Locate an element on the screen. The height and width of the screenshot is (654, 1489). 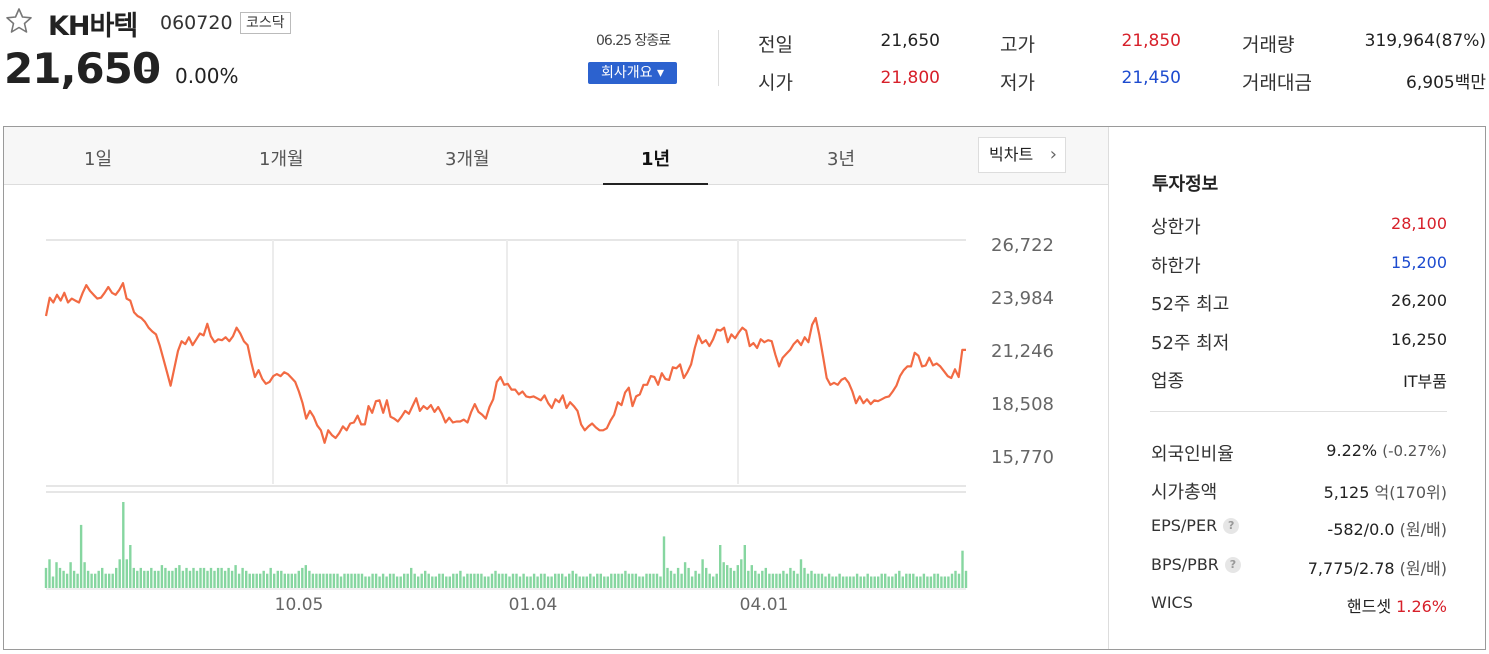
x-tick-label: 10.05 is located at coordinates (299, 605).